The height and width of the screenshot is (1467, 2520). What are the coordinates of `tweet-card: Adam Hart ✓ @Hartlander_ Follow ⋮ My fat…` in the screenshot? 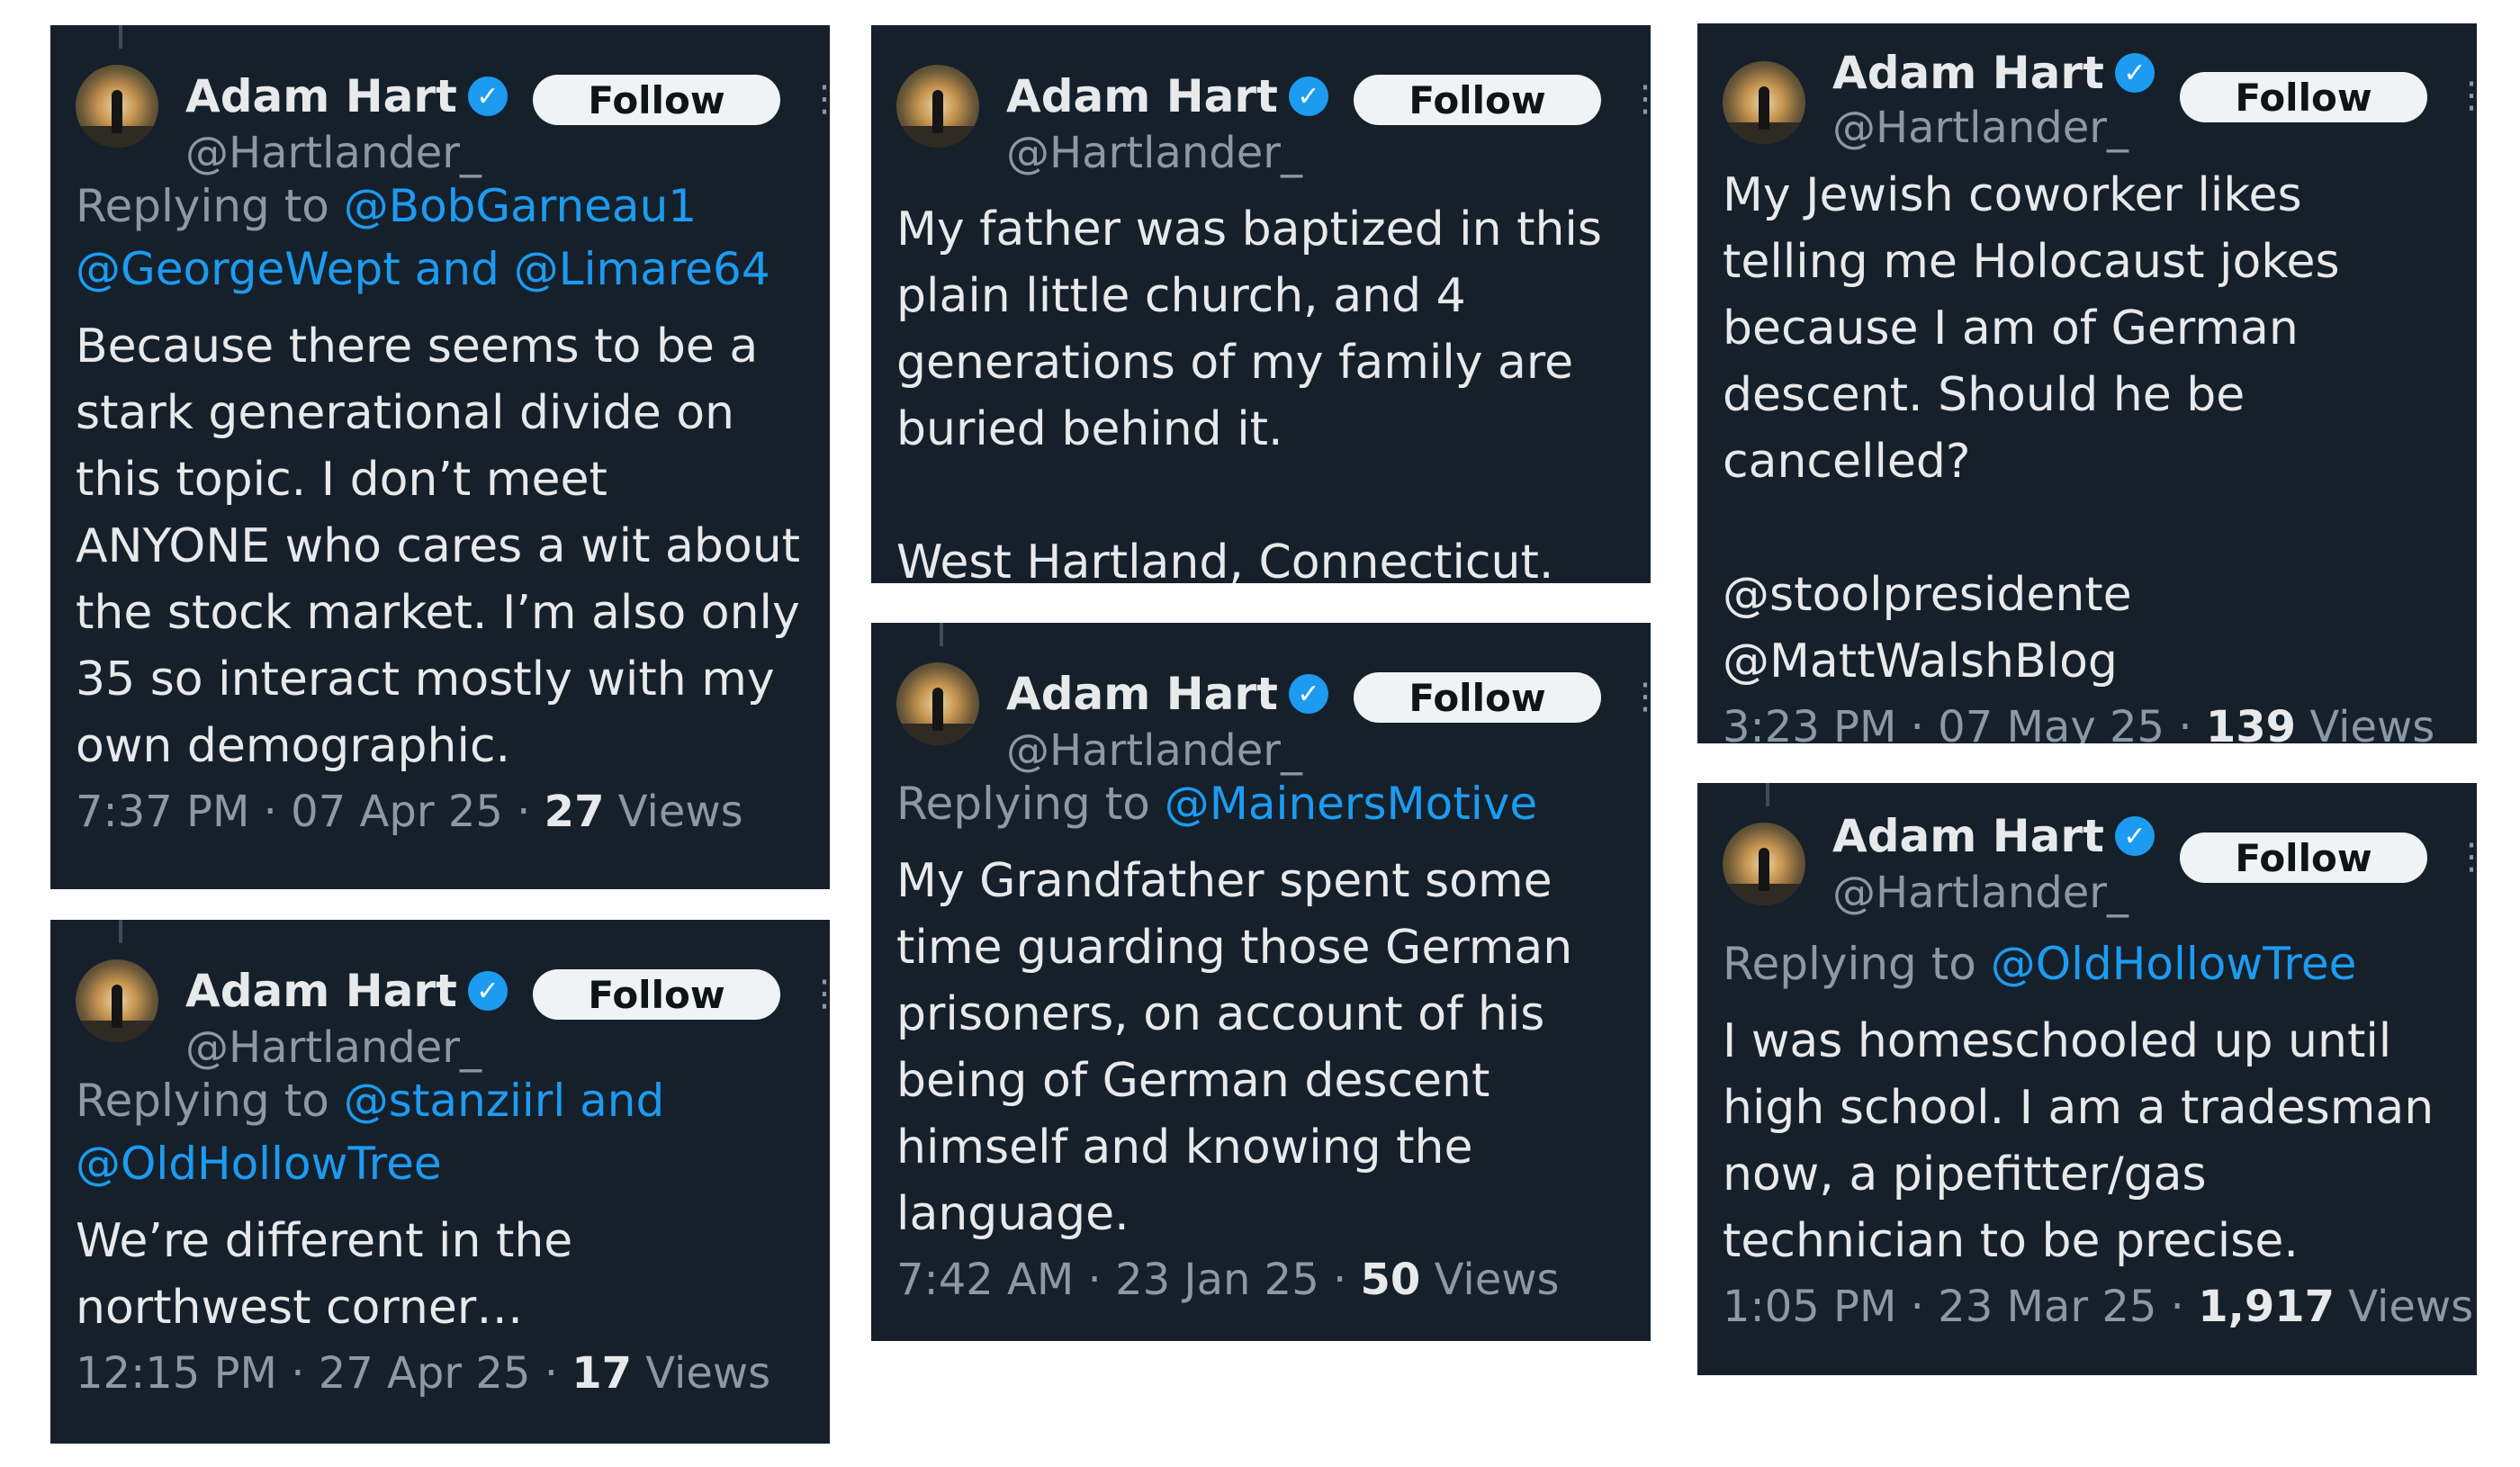 It's located at (1261, 304).